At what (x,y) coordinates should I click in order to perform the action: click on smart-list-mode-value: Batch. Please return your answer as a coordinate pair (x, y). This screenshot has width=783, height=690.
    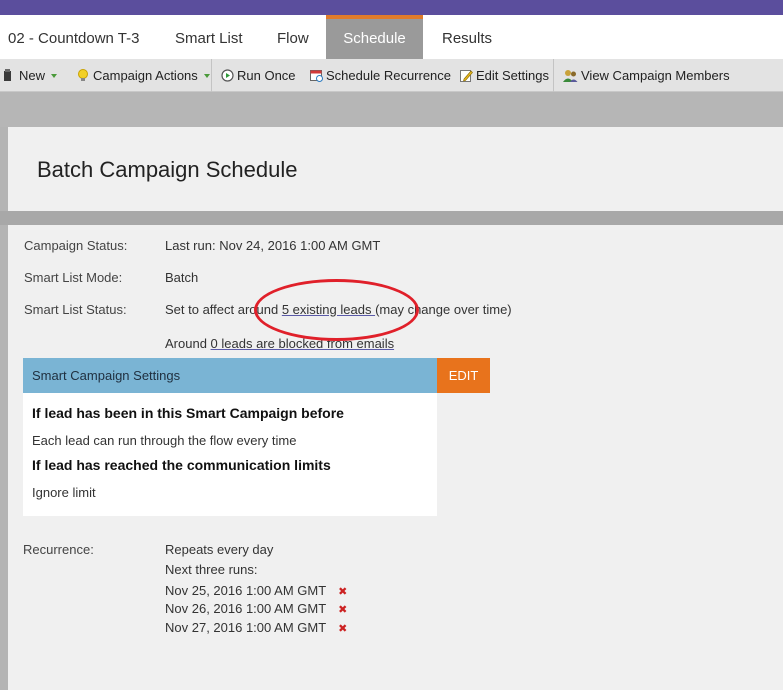
    Looking at the image, I should click on (182, 277).